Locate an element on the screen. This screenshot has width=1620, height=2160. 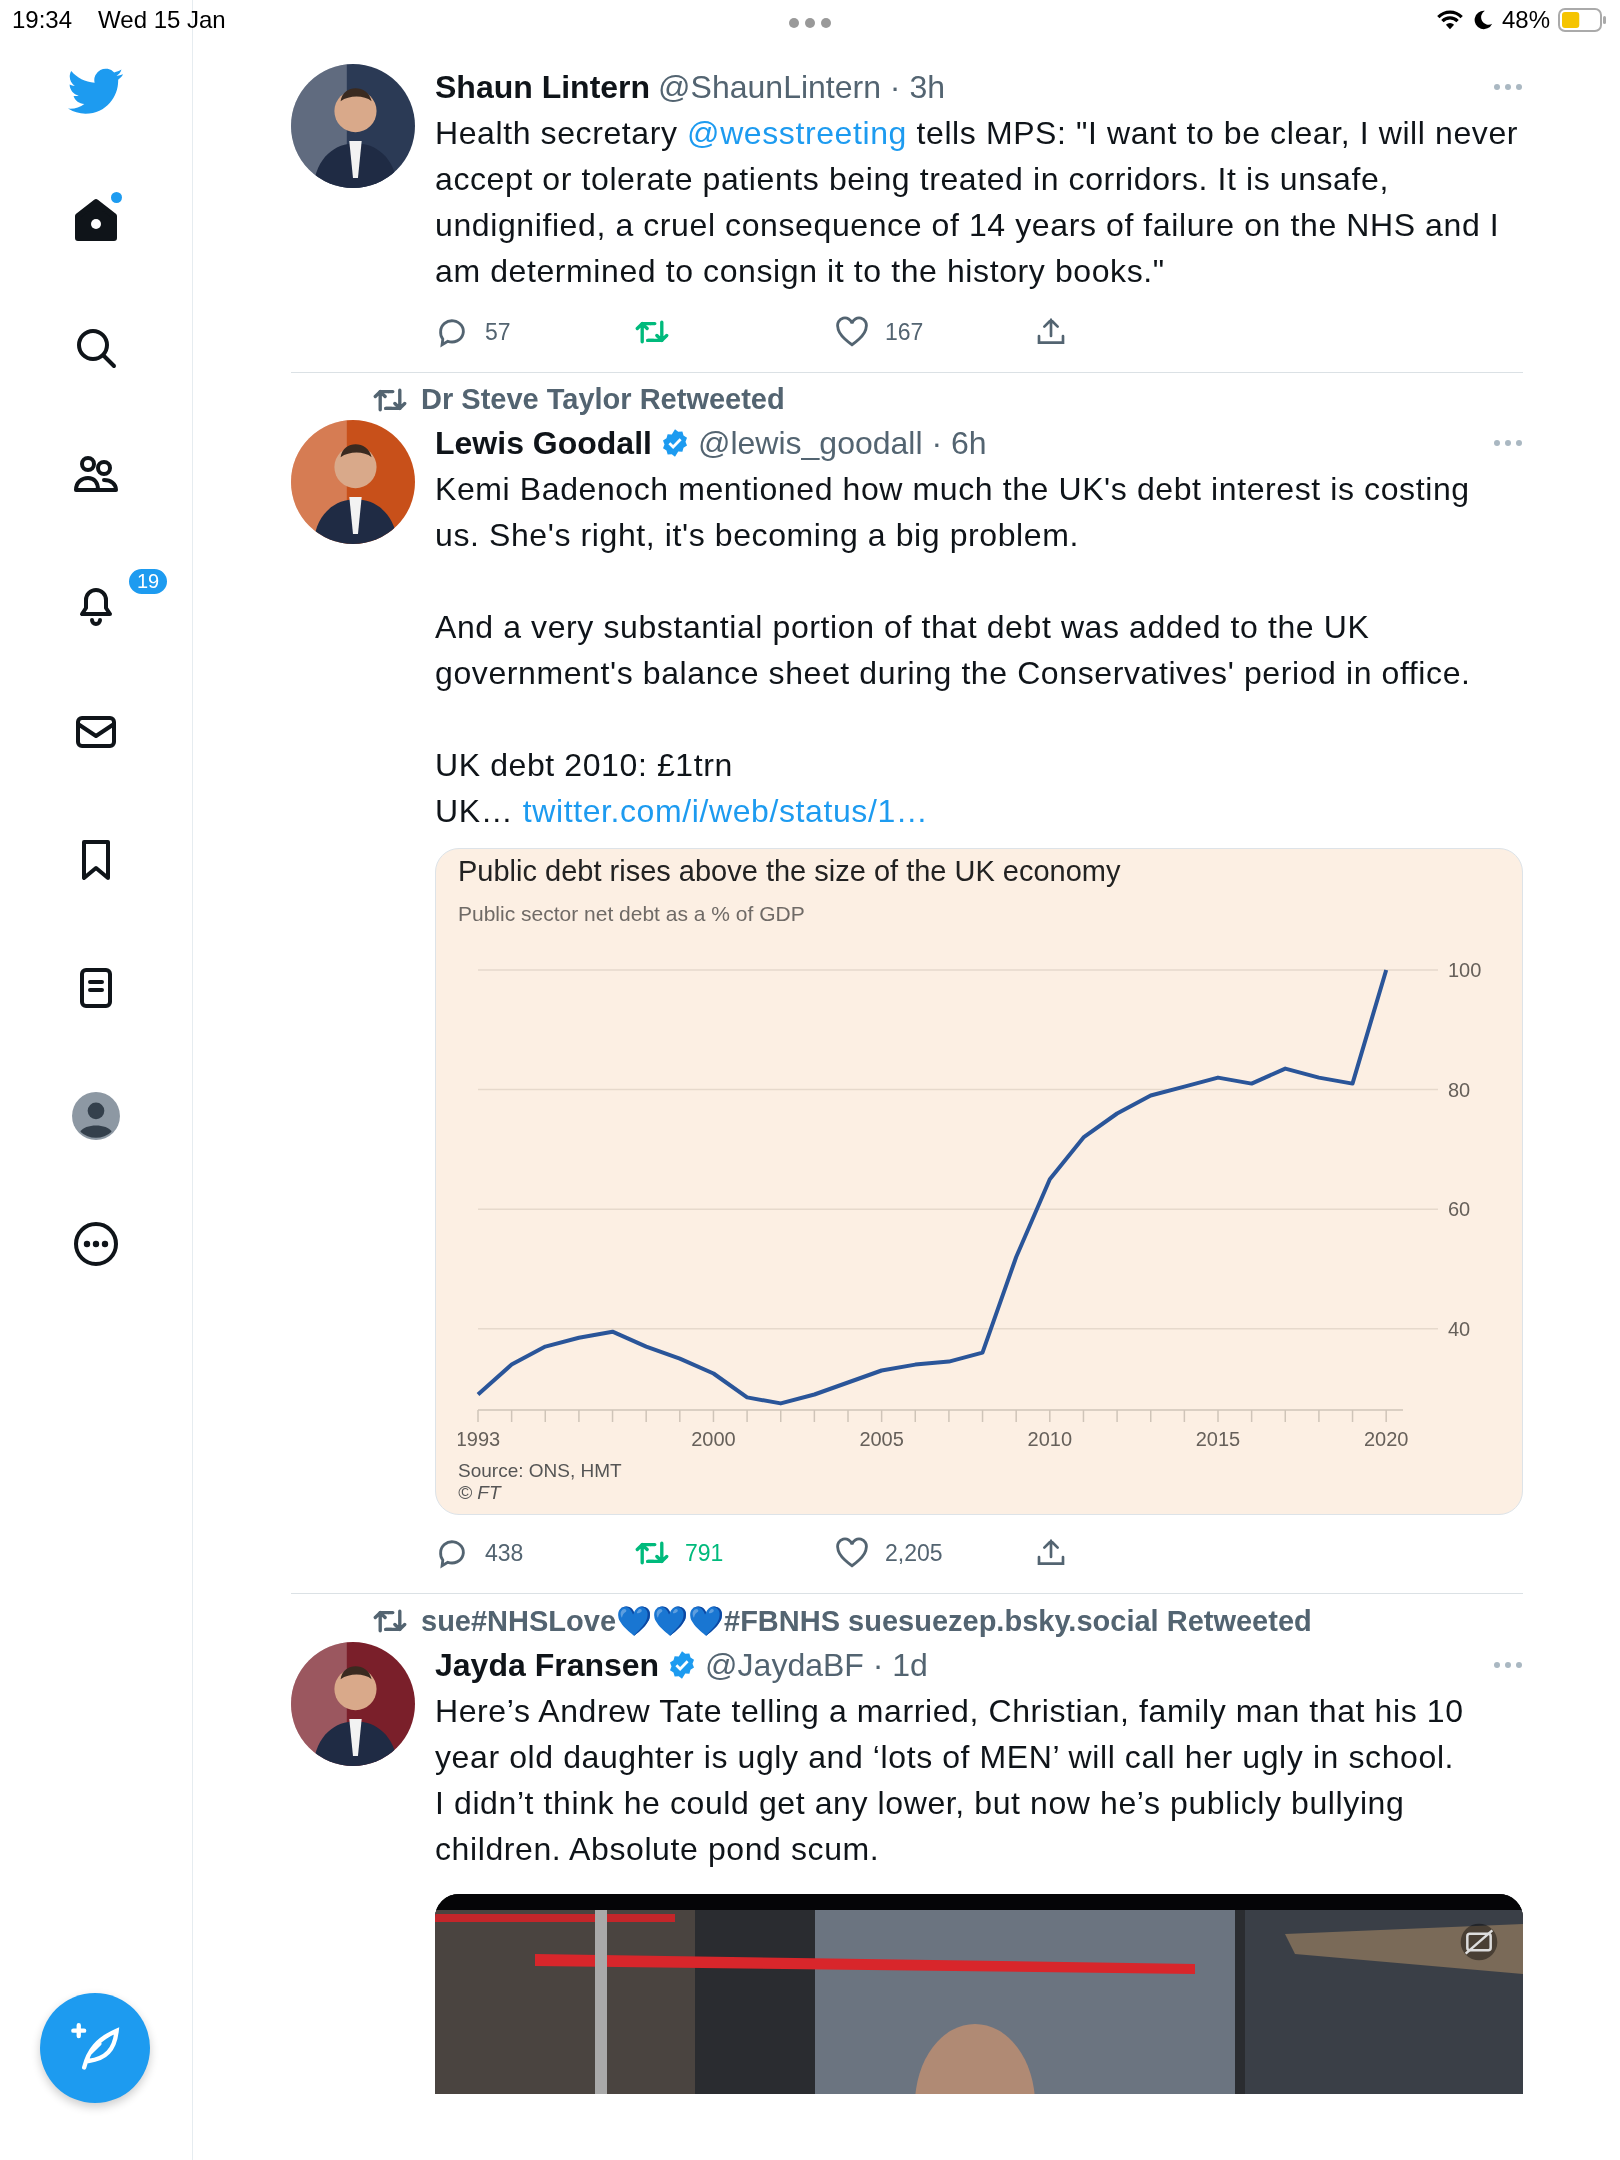
like-button: 167 is located at coordinates (935, 332).